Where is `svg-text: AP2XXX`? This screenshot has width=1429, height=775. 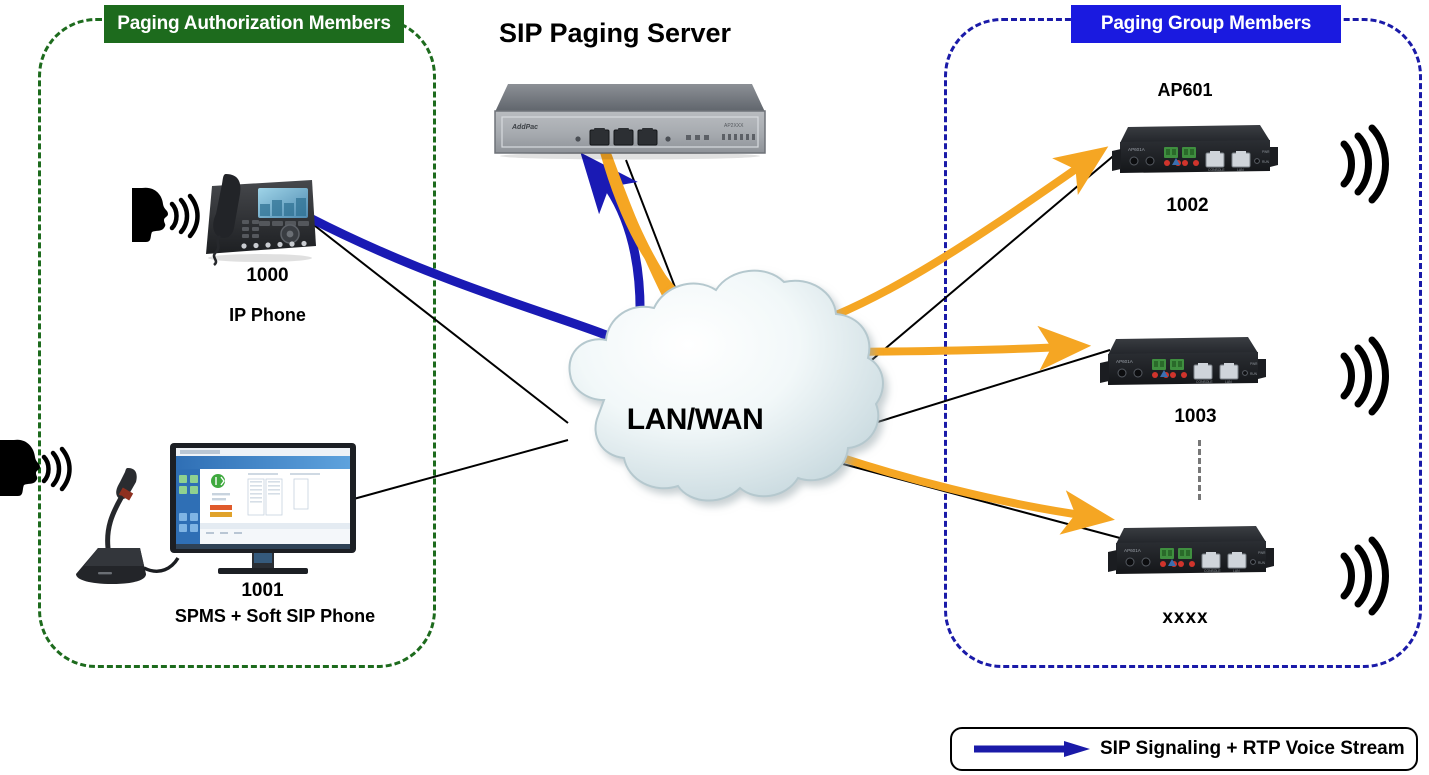
svg-text: AP2XXX is located at coordinates (734, 126).